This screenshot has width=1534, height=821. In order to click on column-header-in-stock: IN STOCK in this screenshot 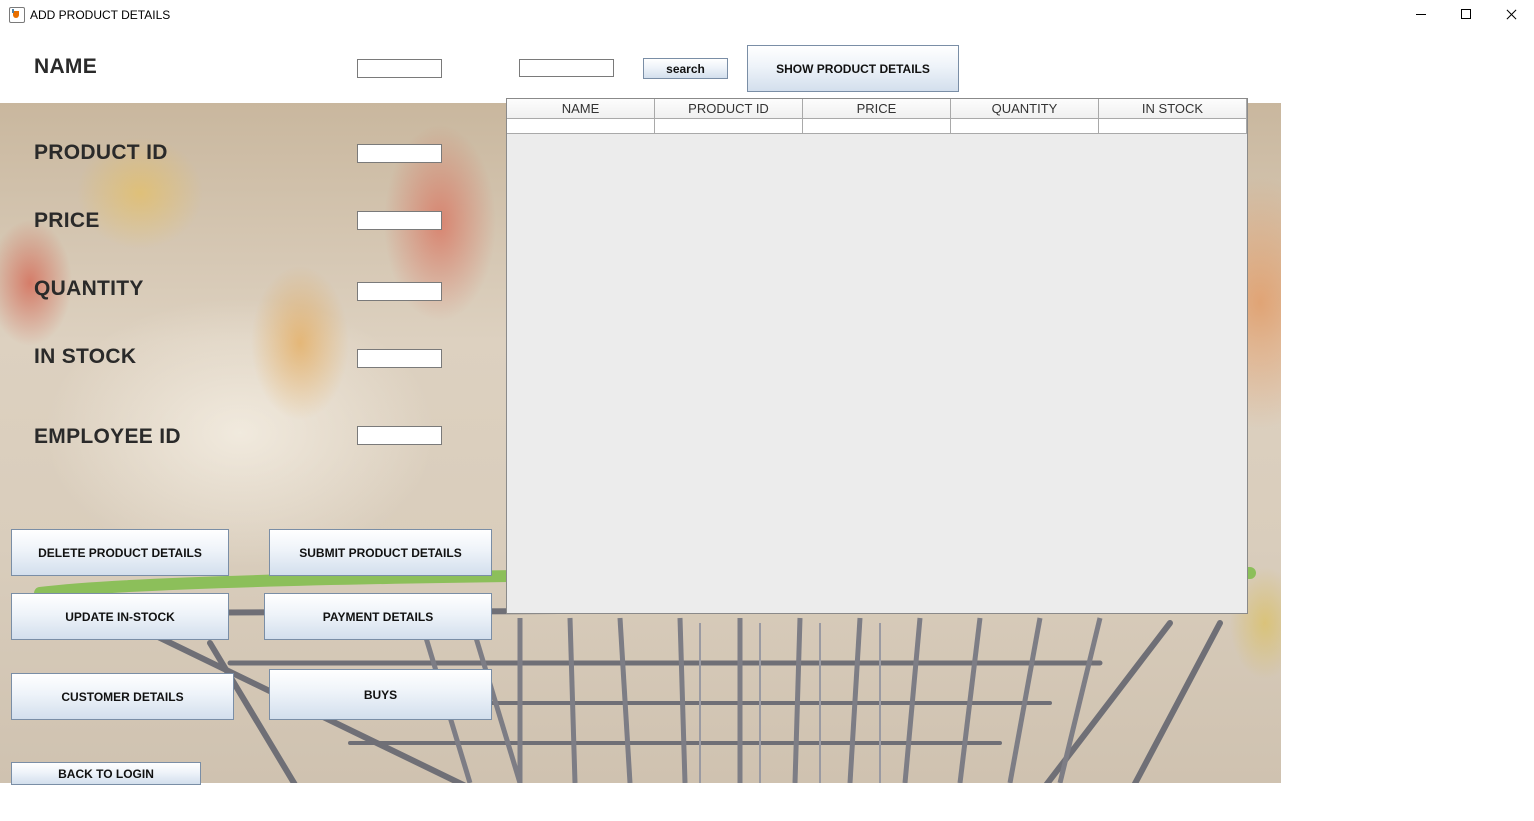, I will do `click(1173, 109)`.